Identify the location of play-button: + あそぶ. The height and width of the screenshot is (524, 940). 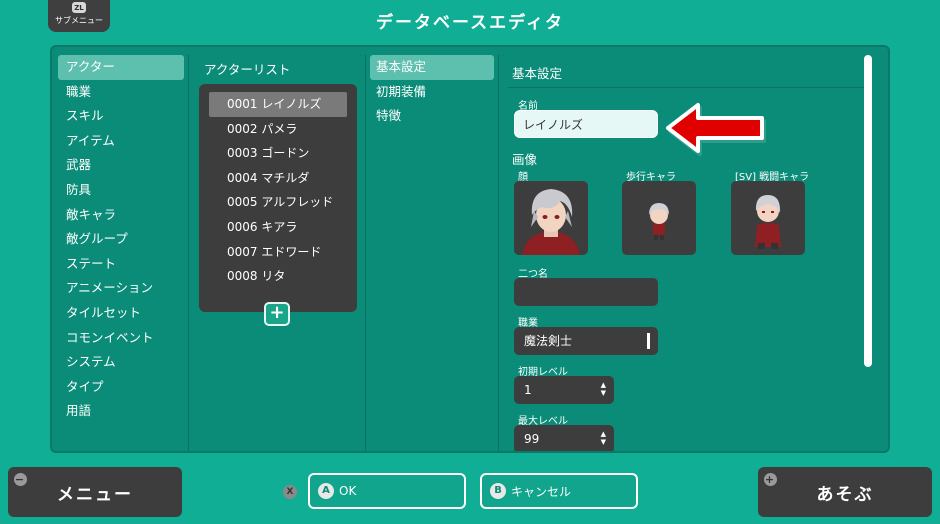
(845, 492).